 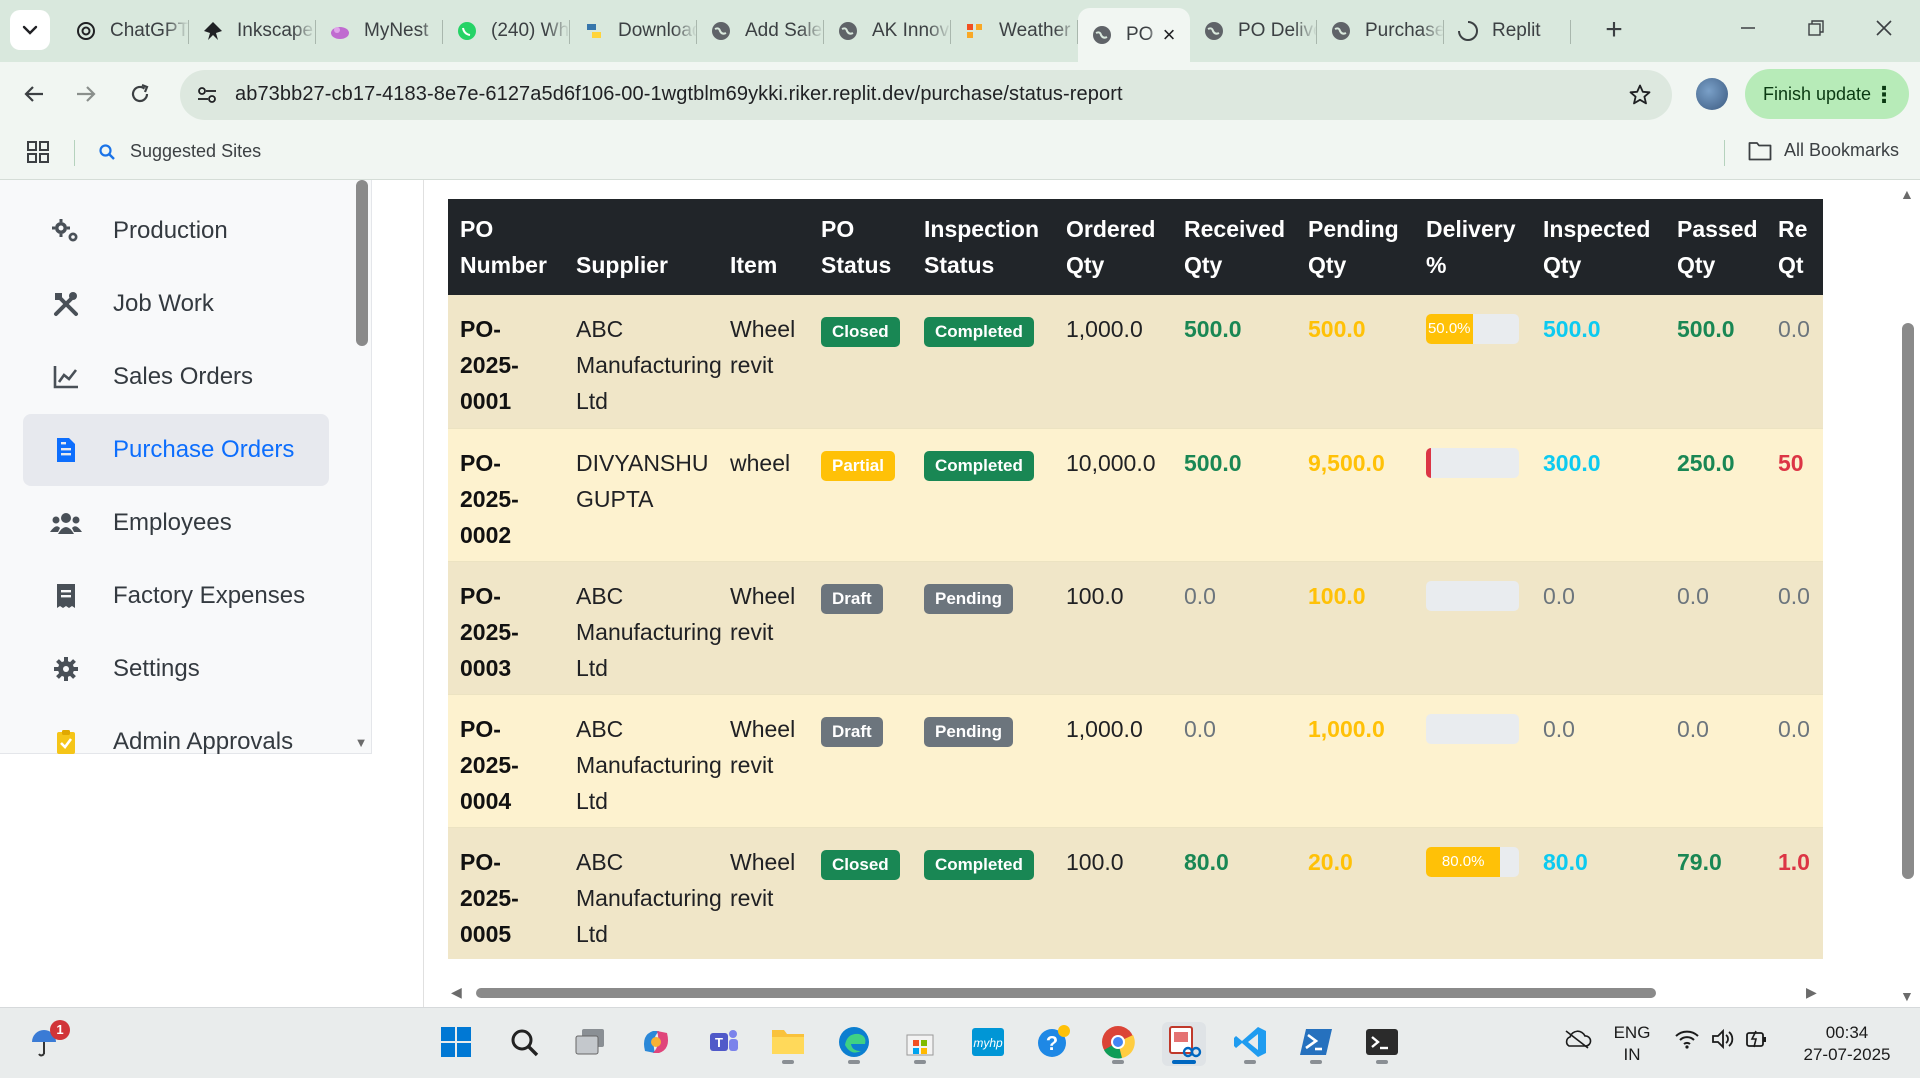 I want to click on browser-tab: Replit, so click(x=1507, y=31).